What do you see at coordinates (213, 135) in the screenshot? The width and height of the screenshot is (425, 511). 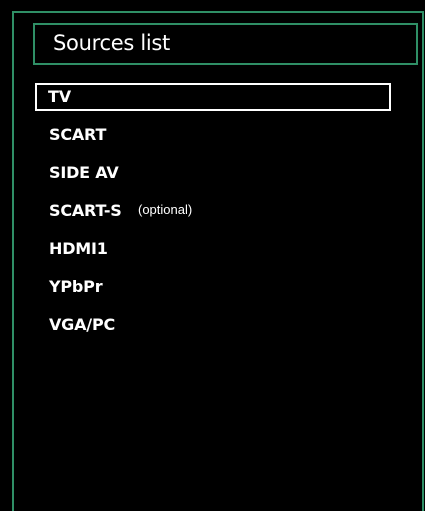 I see `source-item-scart: SCART` at bounding box center [213, 135].